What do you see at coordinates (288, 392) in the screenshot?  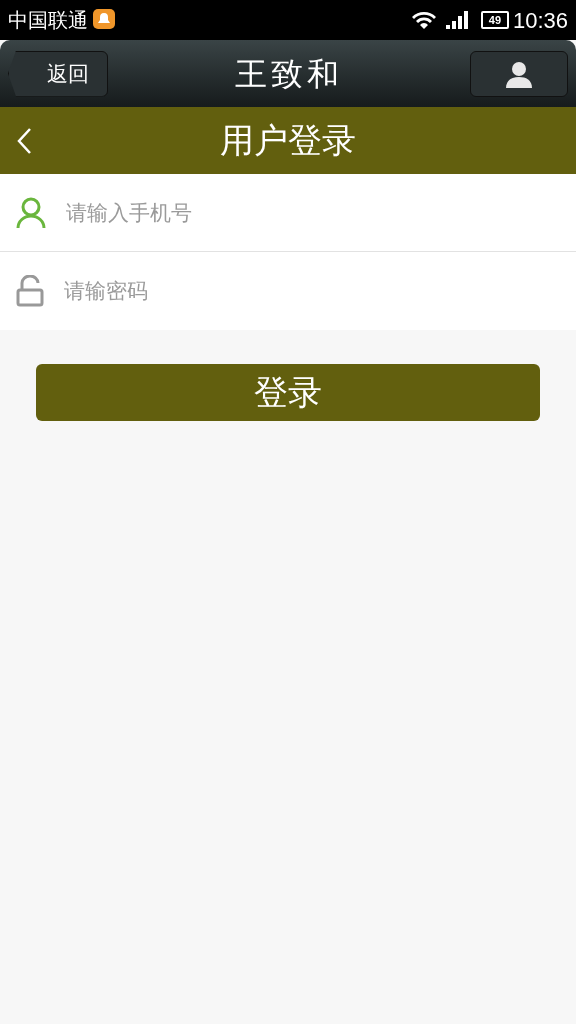 I see `login-button: 登录` at bounding box center [288, 392].